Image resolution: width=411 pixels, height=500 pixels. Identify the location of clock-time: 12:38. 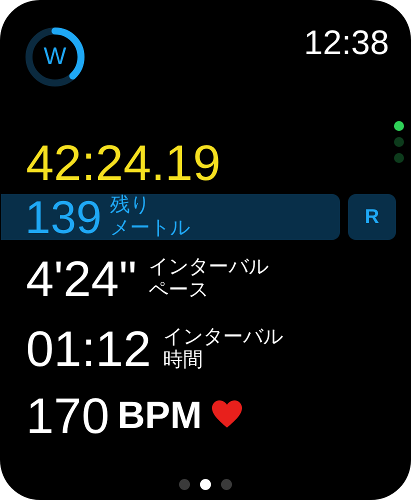
(346, 43).